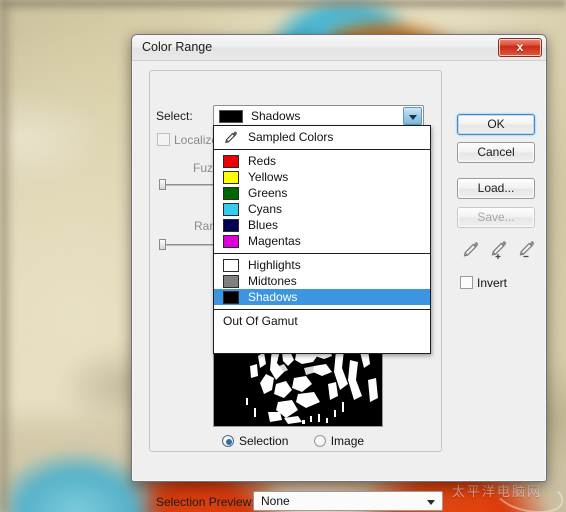  I want to click on preview-mask-image, so click(298, 388).